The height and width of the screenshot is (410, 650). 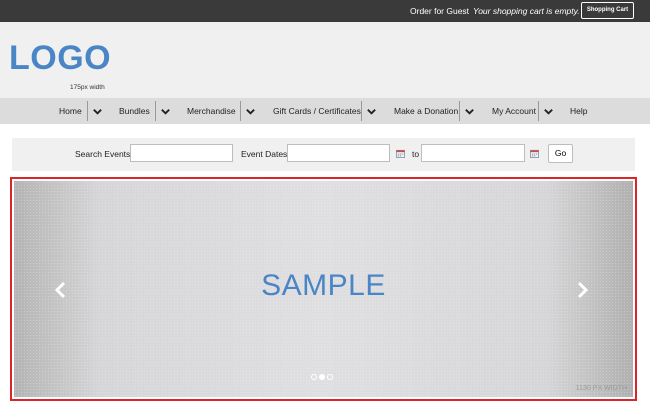 I want to click on nav-item-merchandise: Merchandise, so click(x=211, y=111).